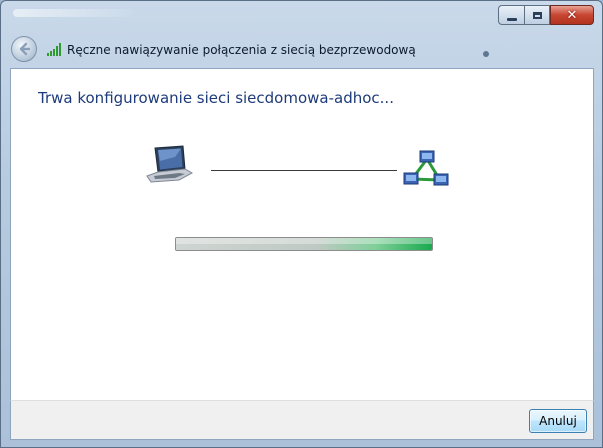  What do you see at coordinates (73, 13) in the screenshot?
I see `title-text-placeholder` at bounding box center [73, 13].